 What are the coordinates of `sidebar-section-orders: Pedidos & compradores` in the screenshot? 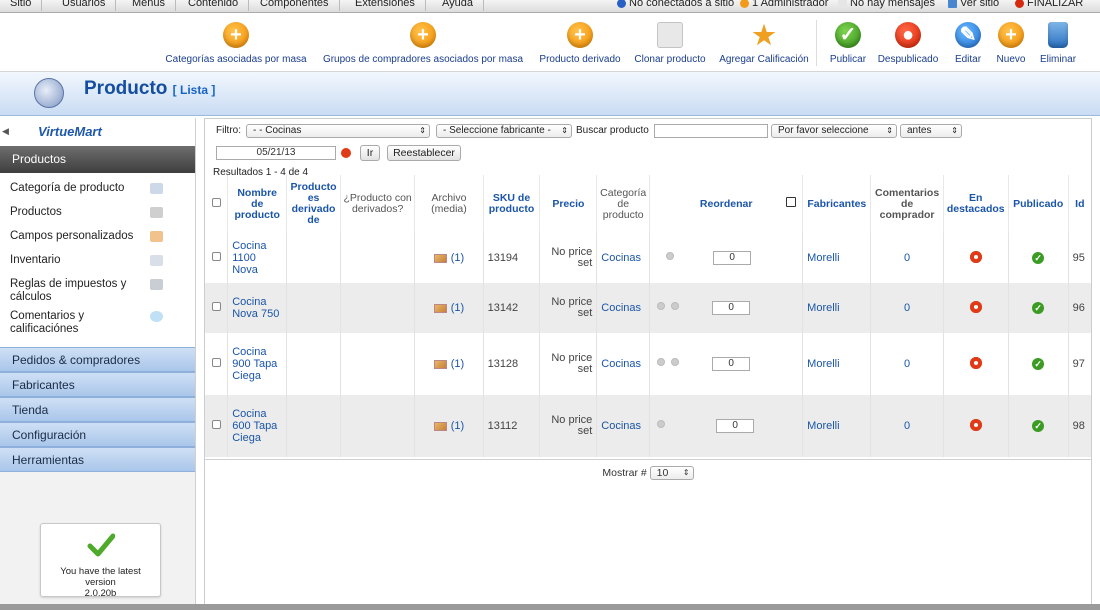 It's located at (97, 359).